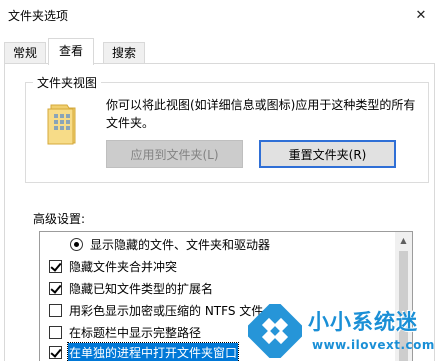 This screenshot has height=361, width=439. Describe the element at coordinates (153, 351) in the screenshot. I see `list-item-label: 在单独的进程中打开文件夹窗口` at that location.